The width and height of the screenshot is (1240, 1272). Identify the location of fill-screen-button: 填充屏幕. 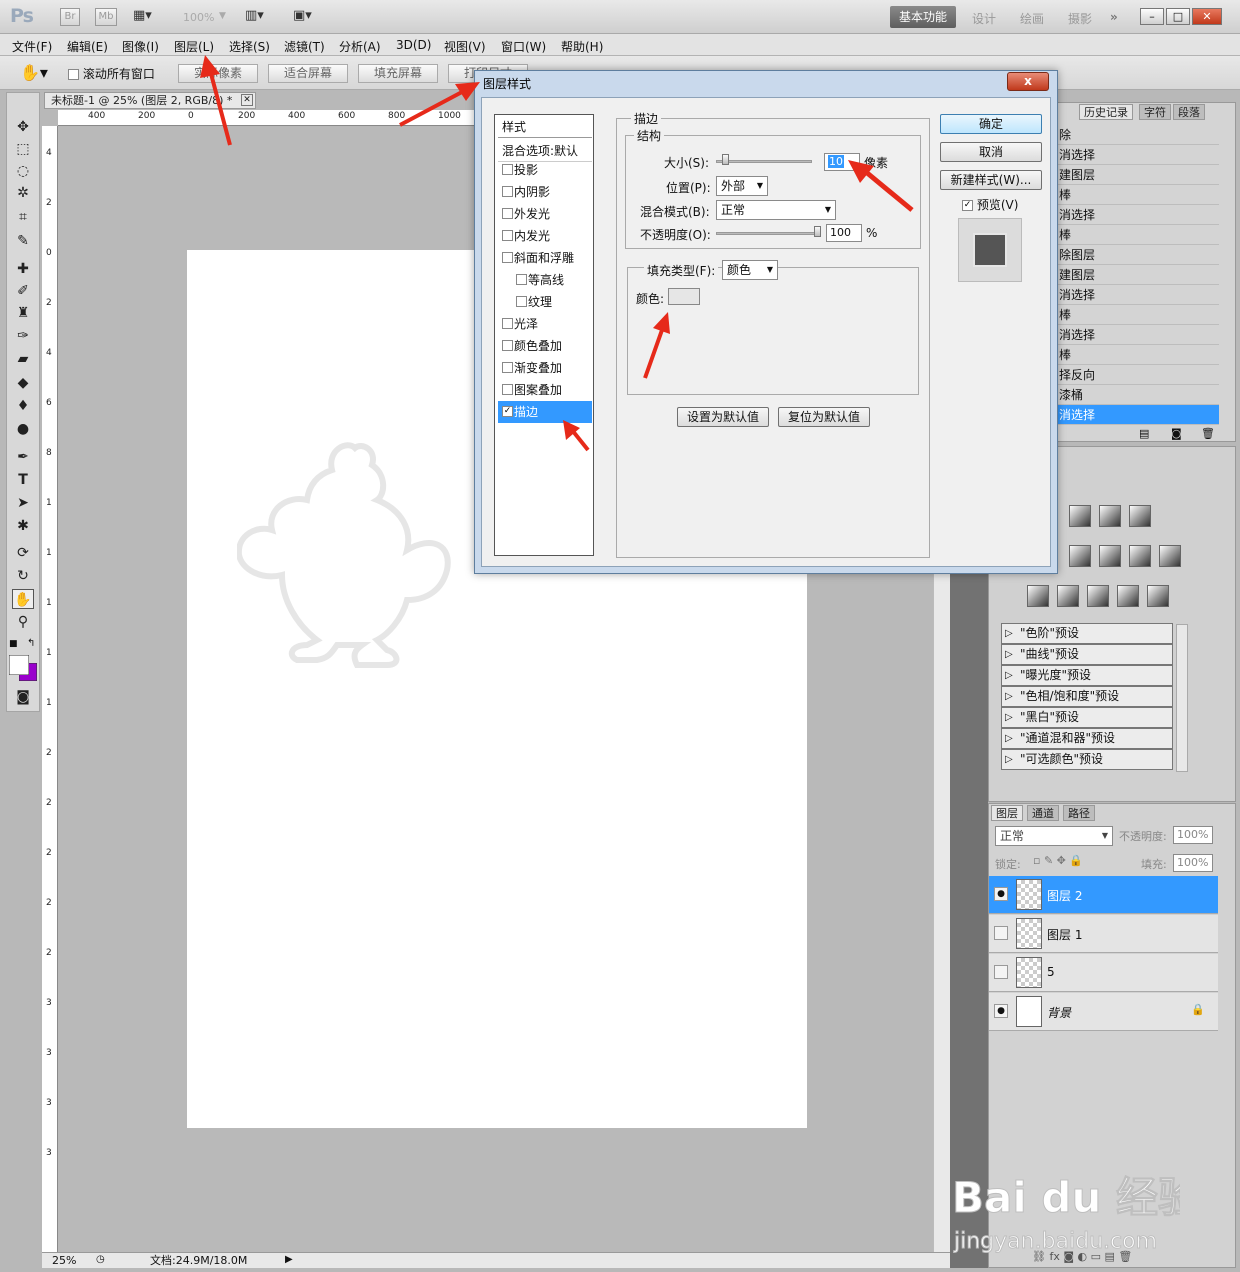
(398, 73).